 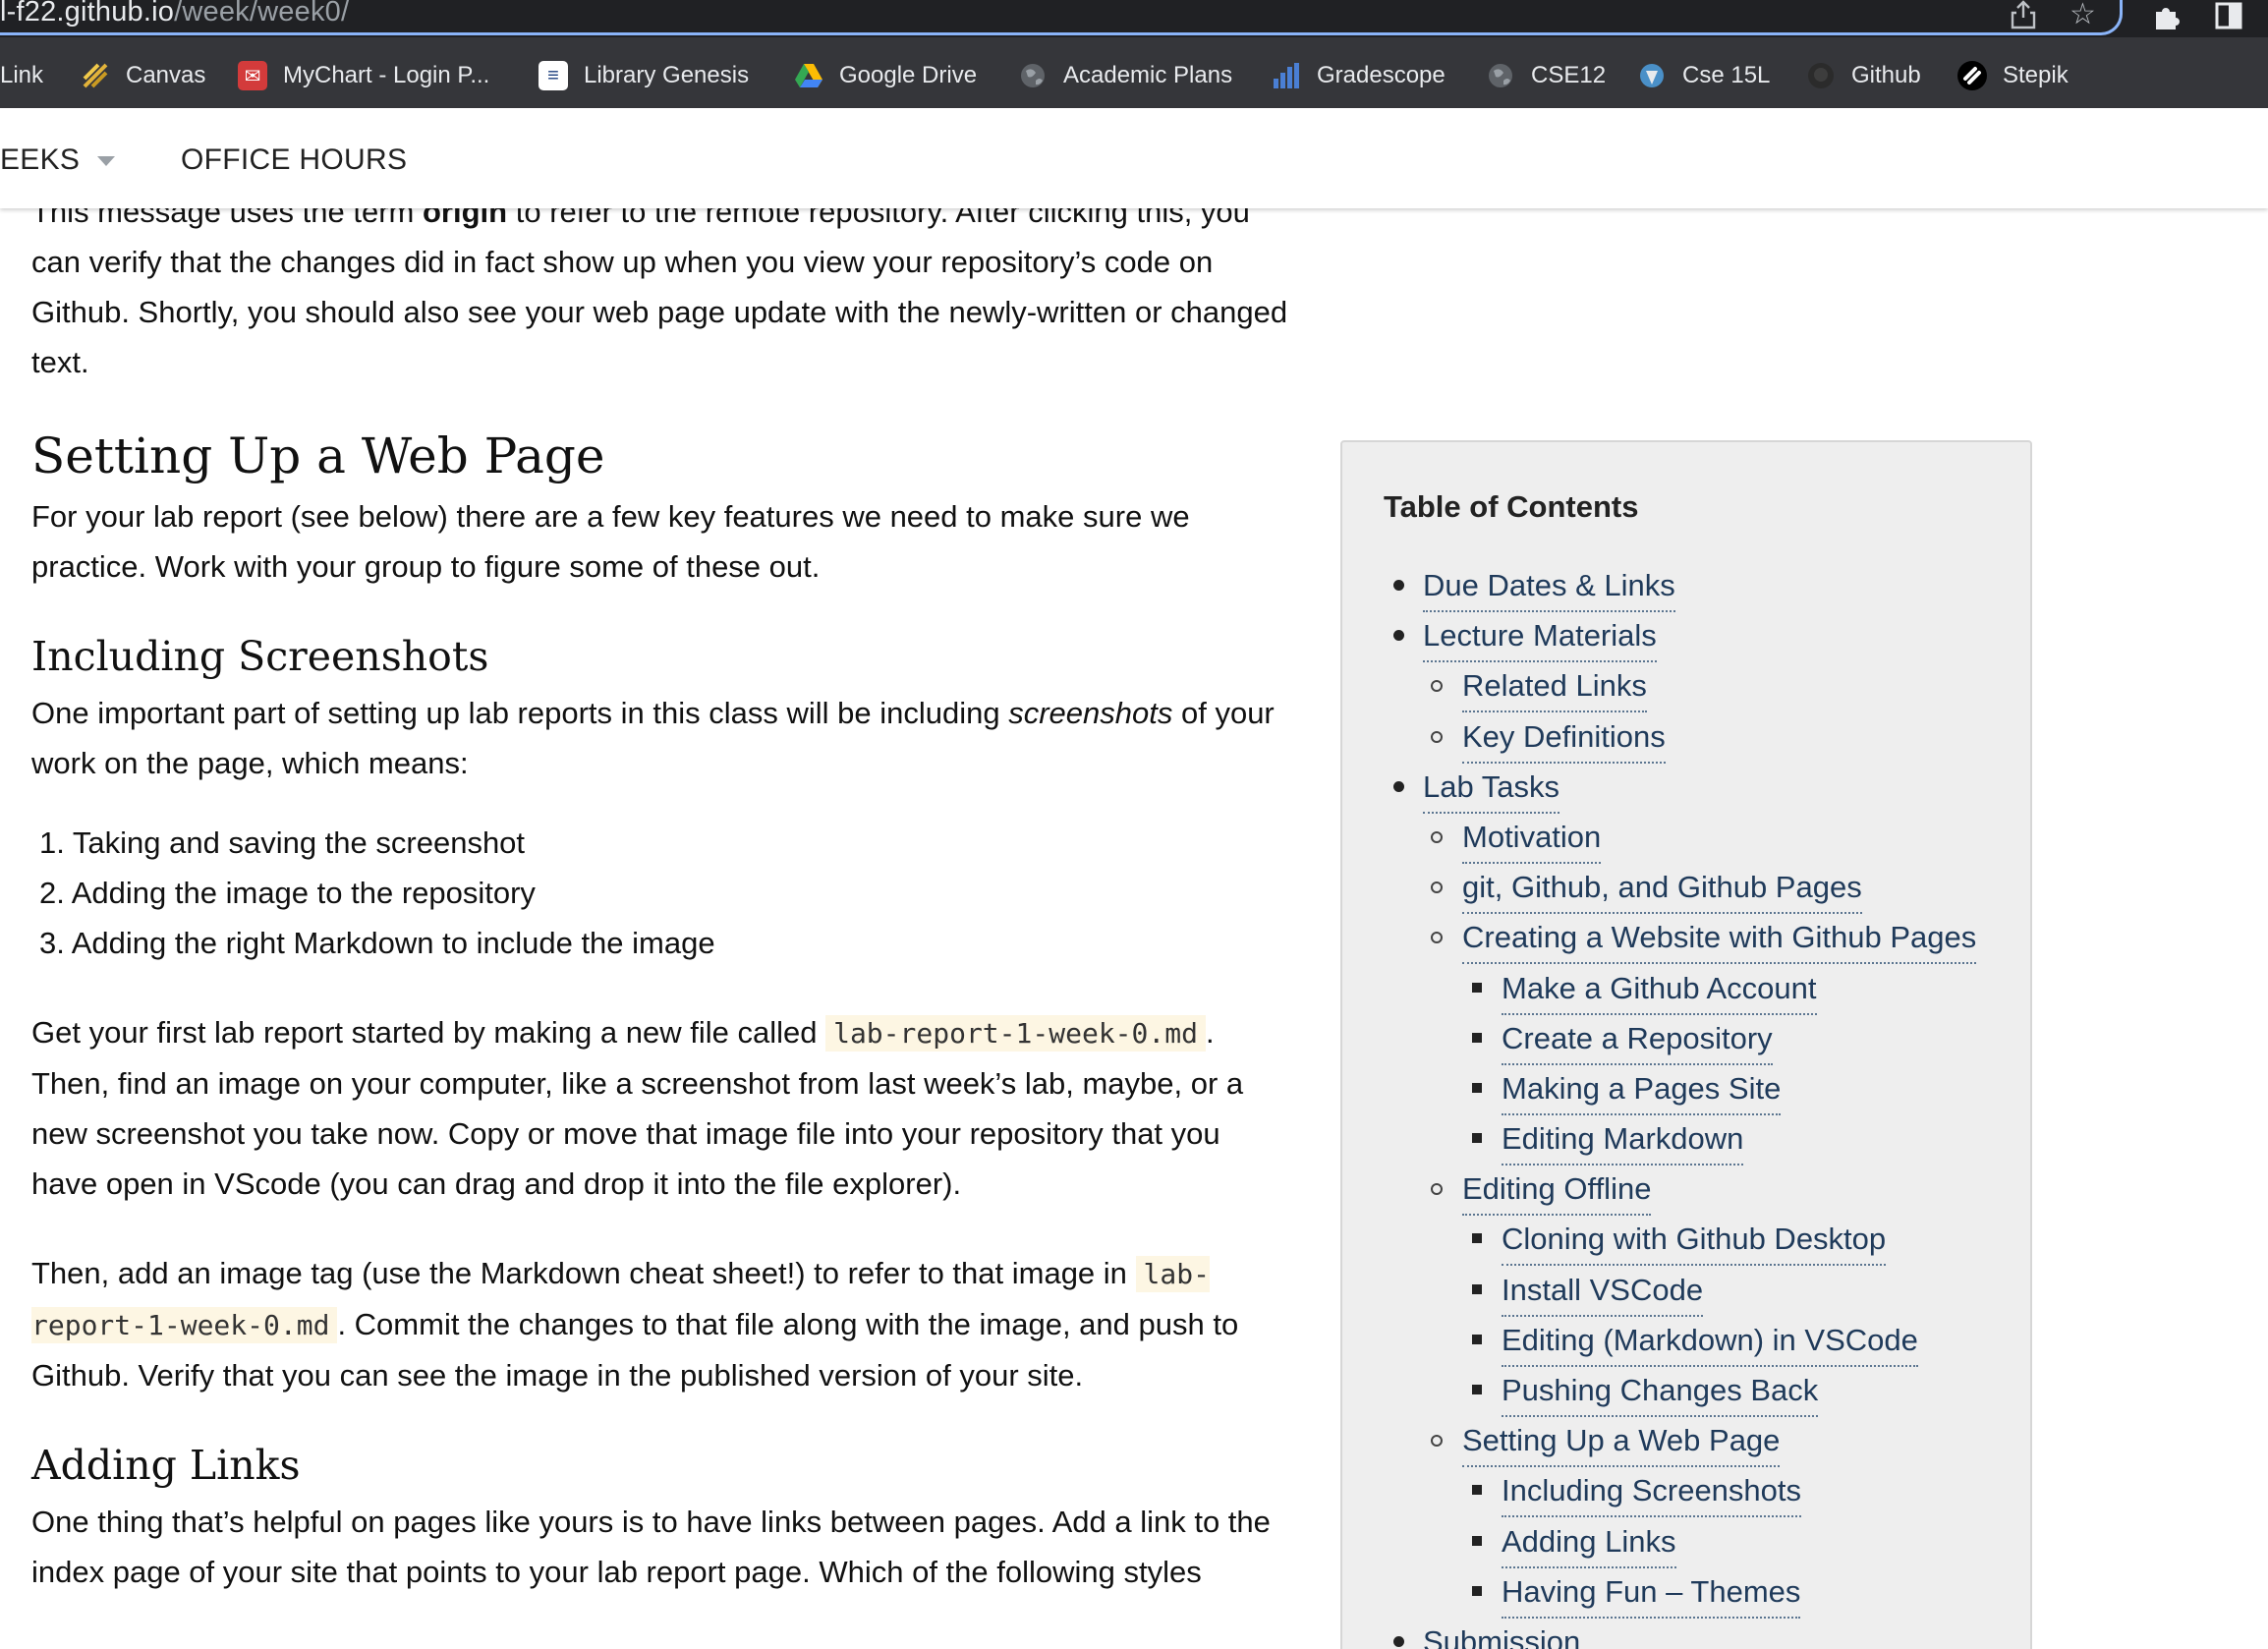 I want to click on extensions-icon, so click(x=2167, y=19).